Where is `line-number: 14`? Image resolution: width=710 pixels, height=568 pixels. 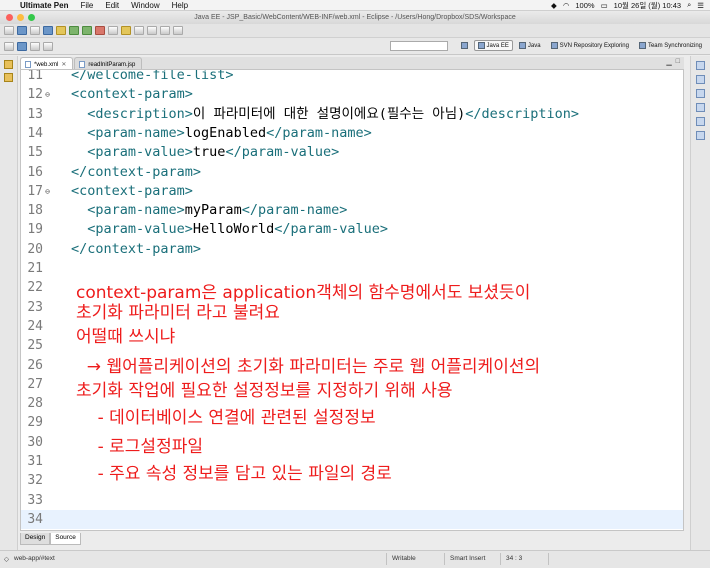
line-number: 14 is located at coordinates (35, 133).